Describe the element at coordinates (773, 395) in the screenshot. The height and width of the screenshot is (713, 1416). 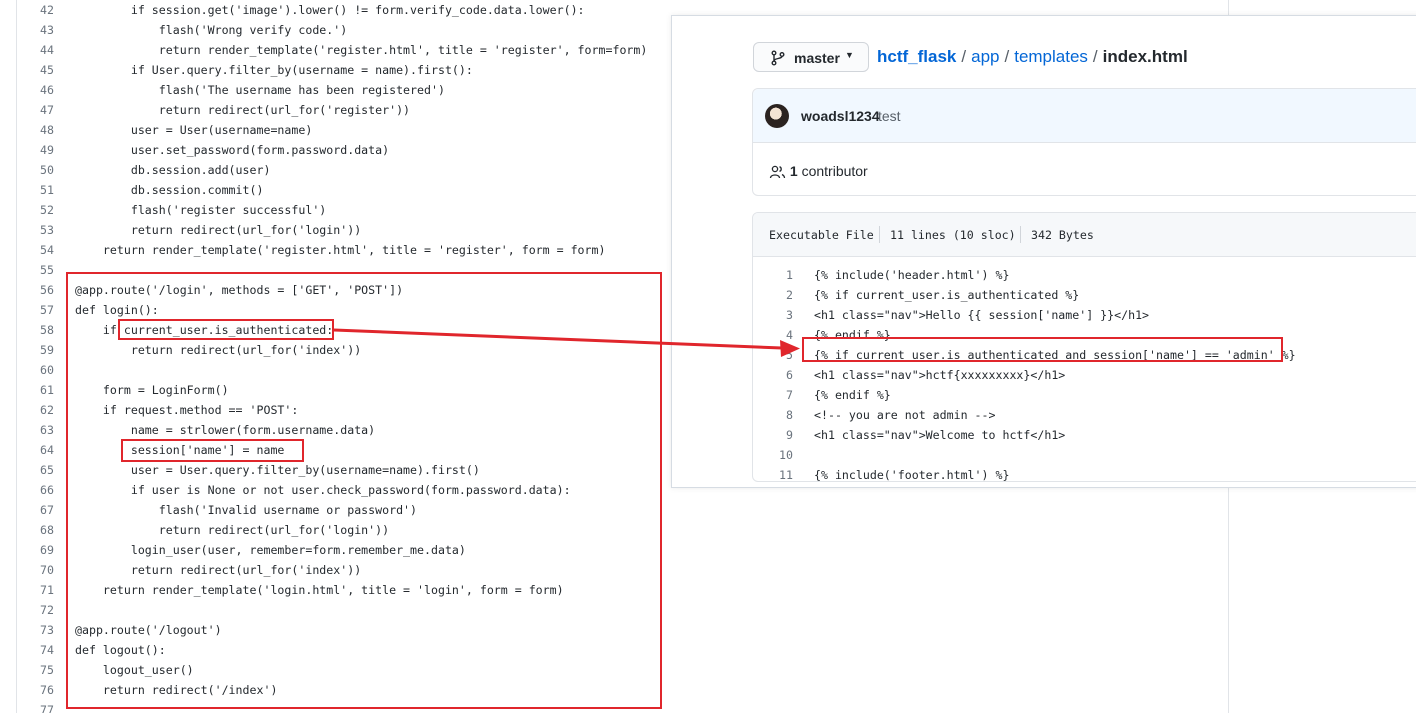
I see `line-number: 7` at that location.